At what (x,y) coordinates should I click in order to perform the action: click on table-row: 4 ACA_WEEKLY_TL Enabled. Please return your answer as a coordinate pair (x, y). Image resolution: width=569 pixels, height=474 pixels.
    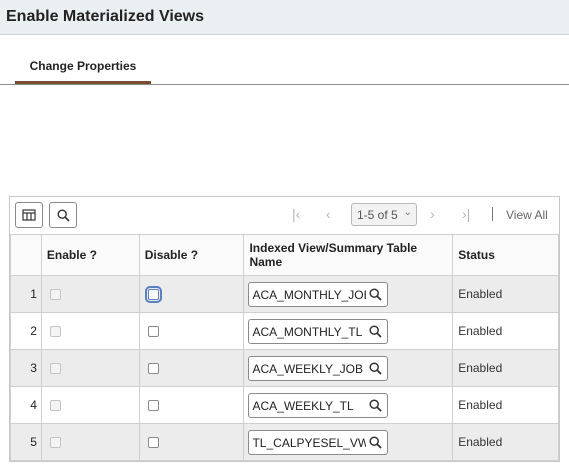
    Looking at the image, I should click on (284, 405).